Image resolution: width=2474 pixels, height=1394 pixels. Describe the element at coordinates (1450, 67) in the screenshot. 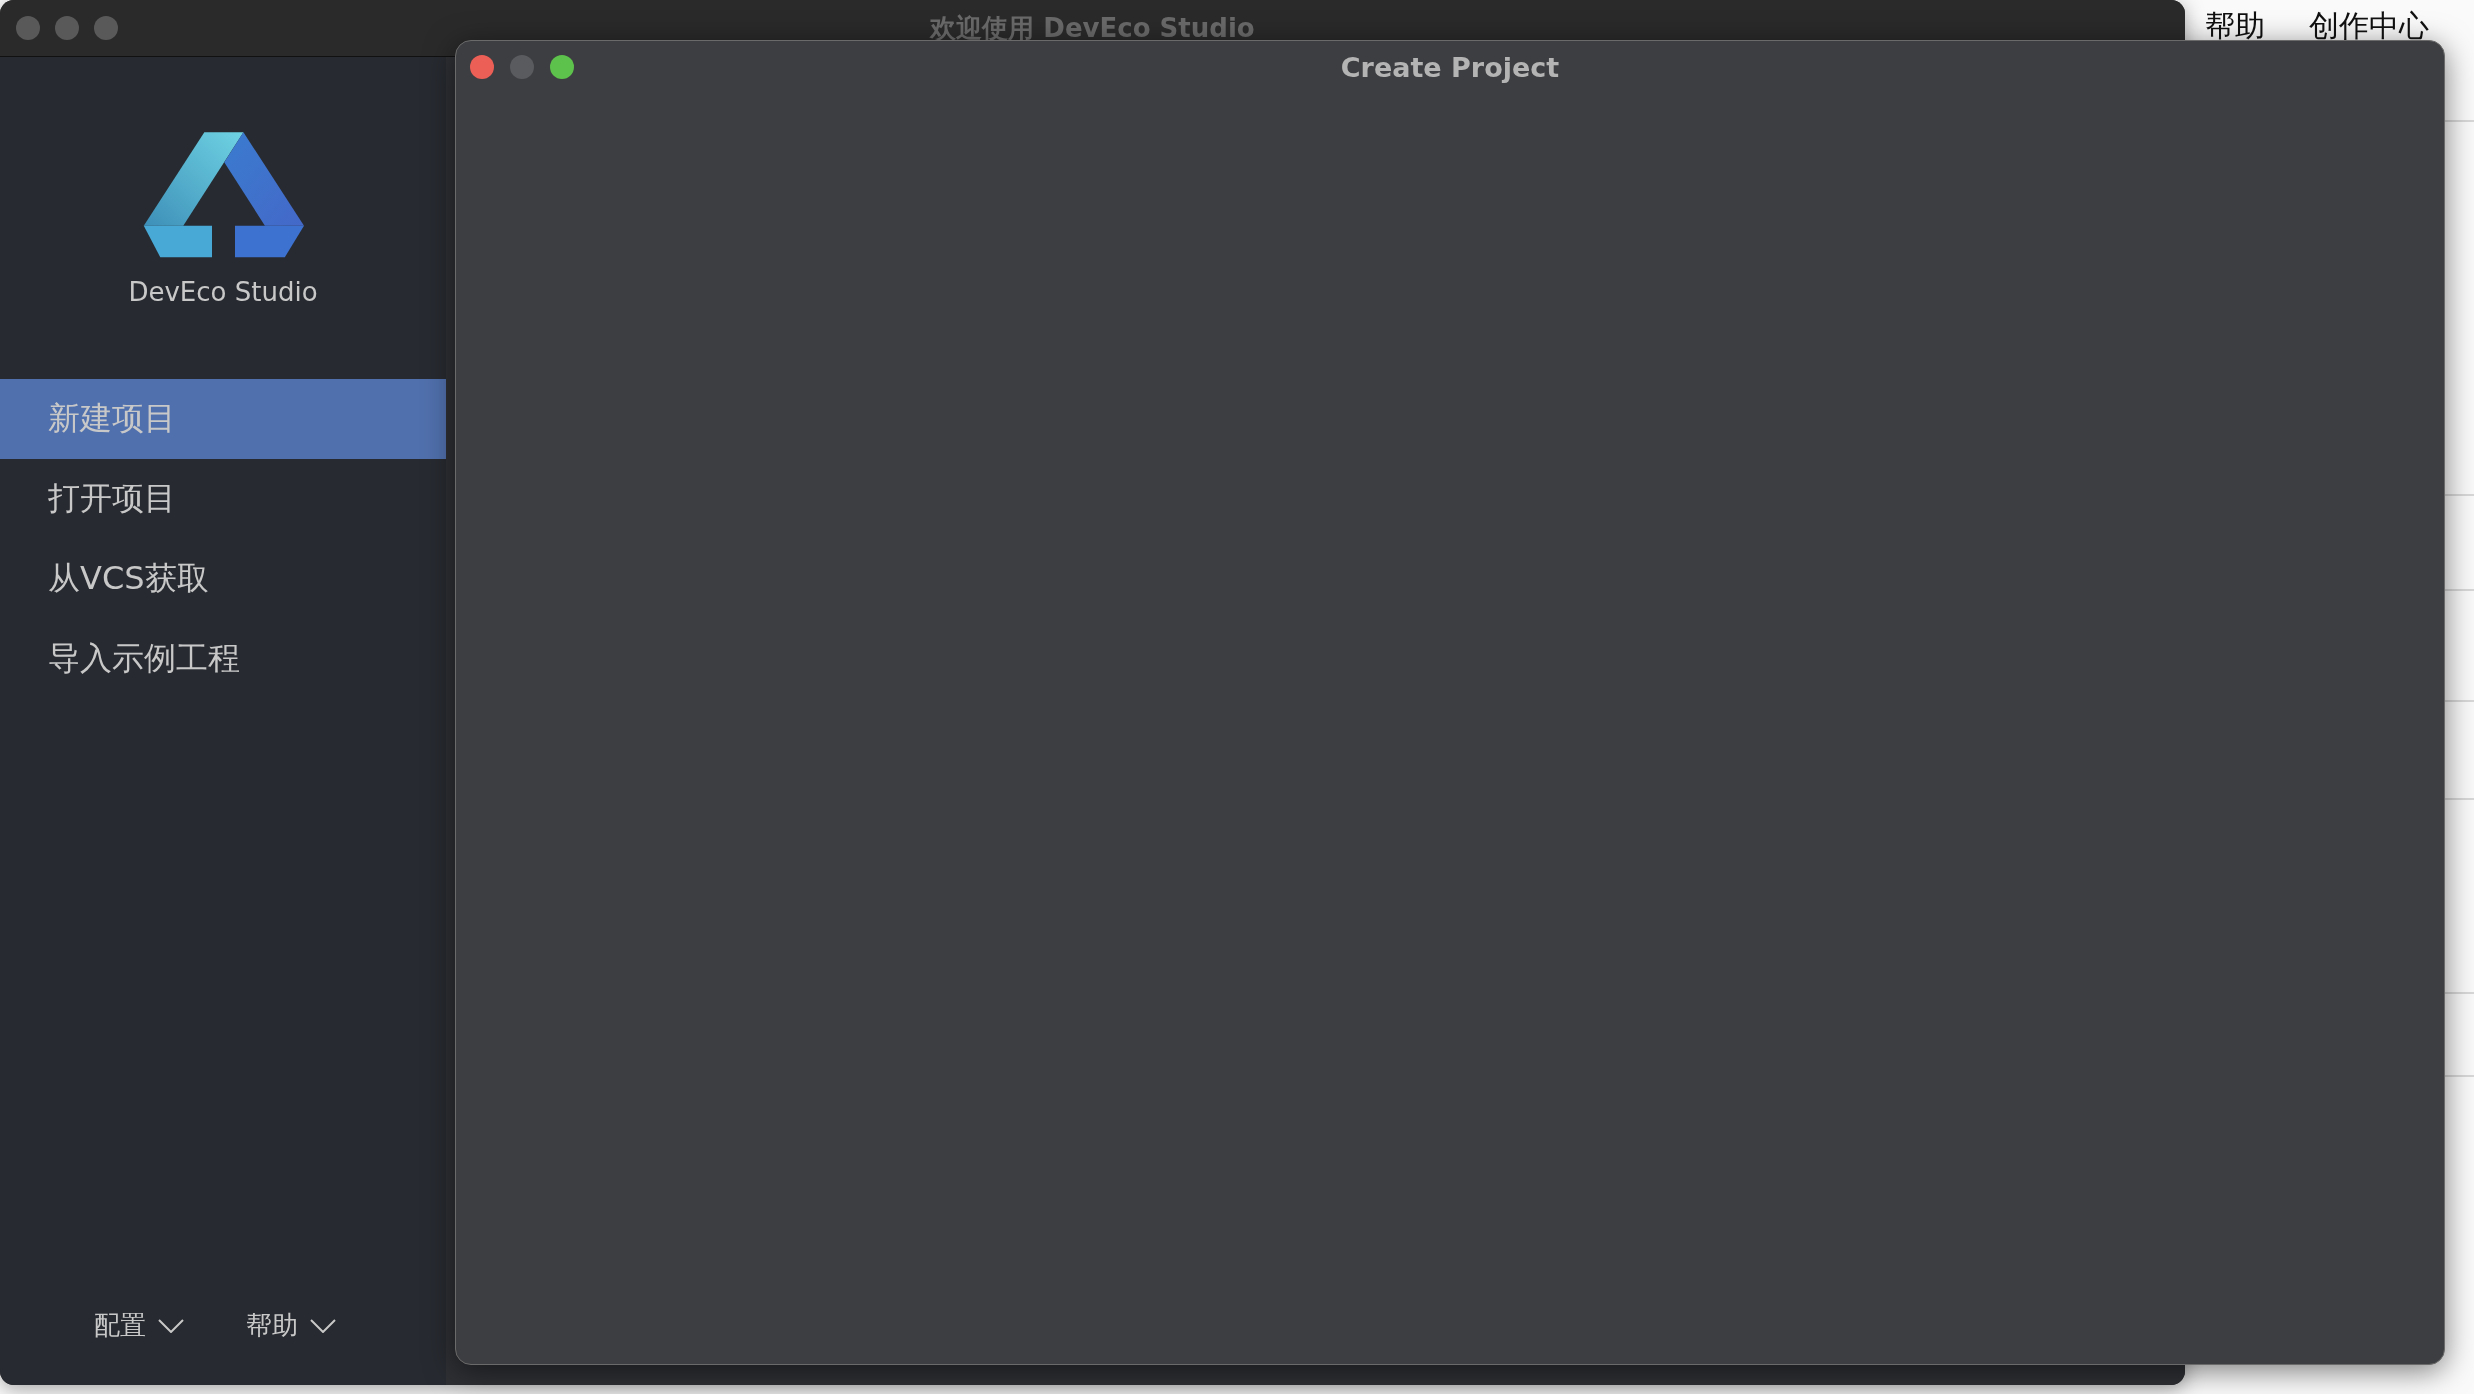

I see `dialog-title: Create Project` at that location.